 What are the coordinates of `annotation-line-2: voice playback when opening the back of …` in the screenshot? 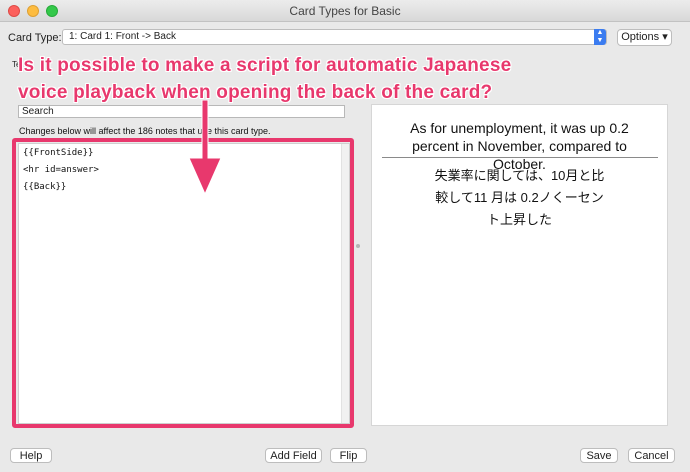 It's located at (255, 92).